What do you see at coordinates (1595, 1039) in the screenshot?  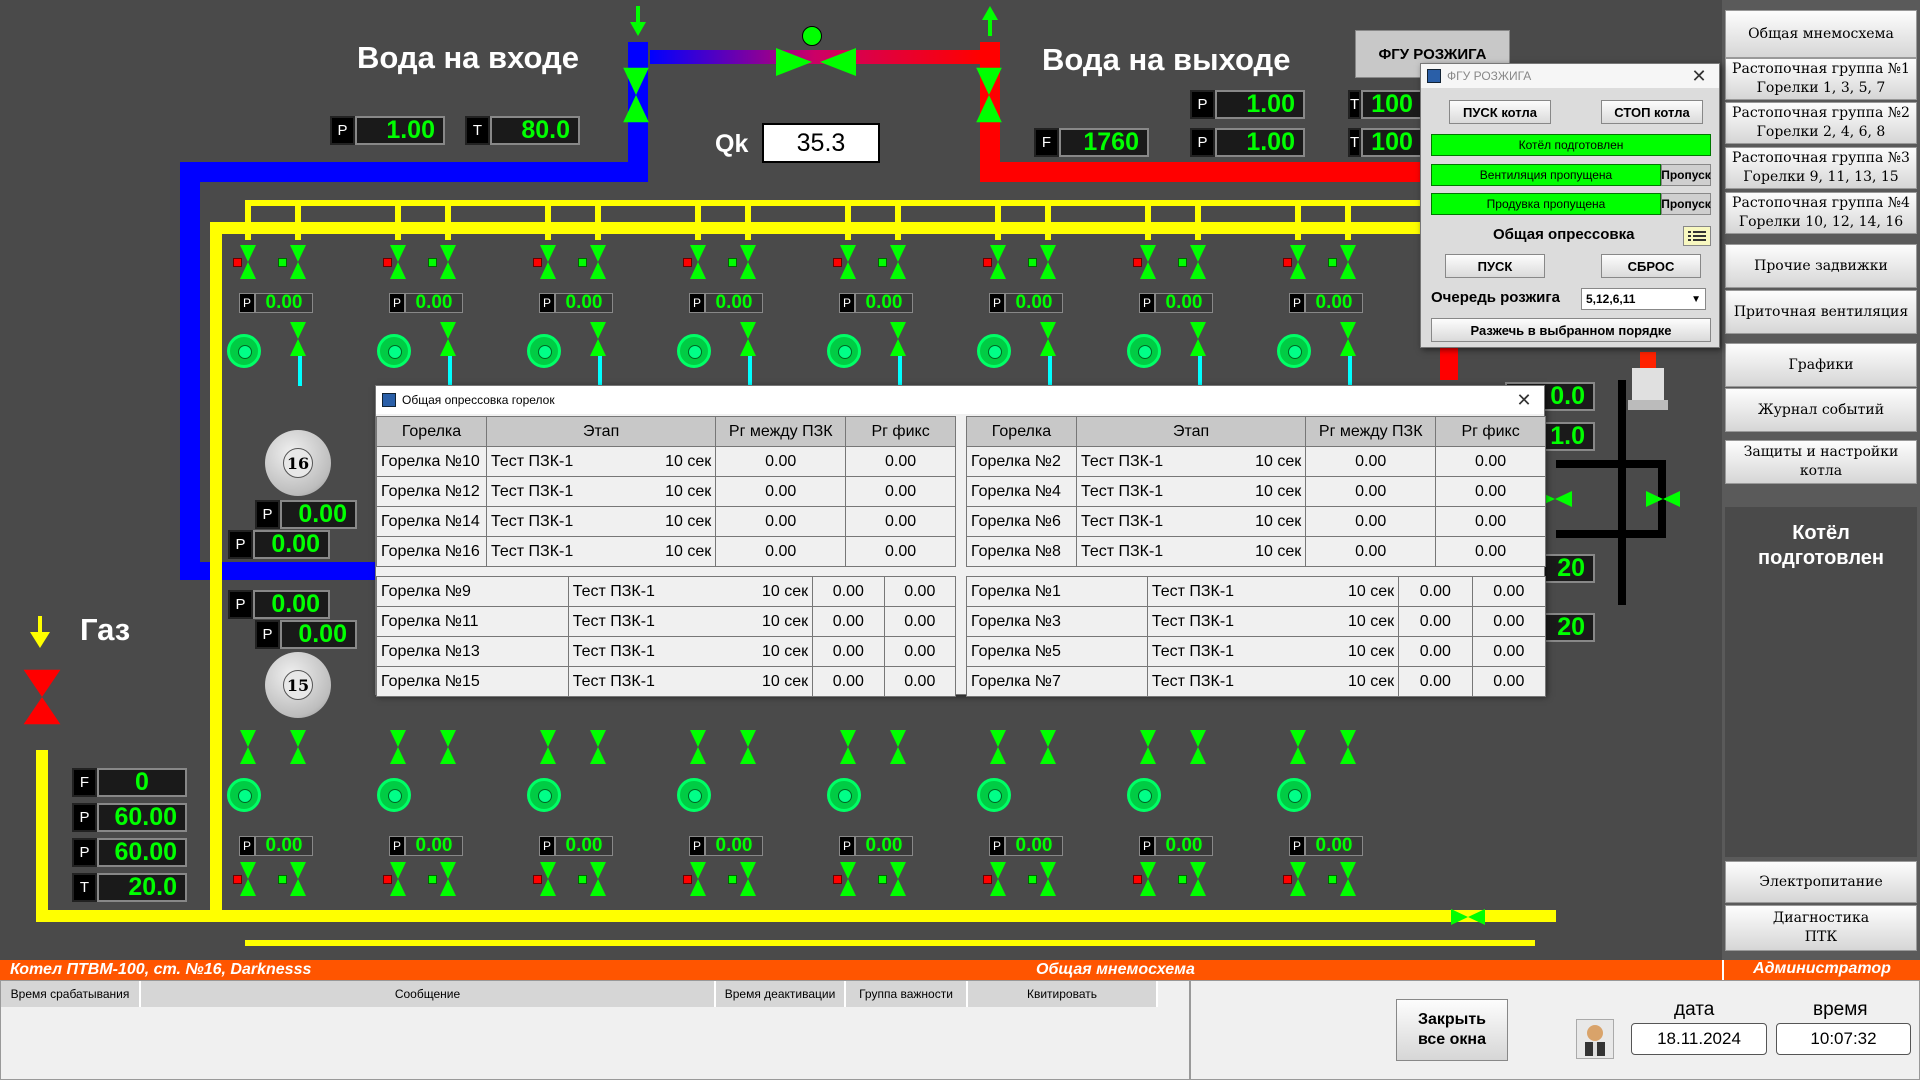 I see `user-icon` at bounding box center [1595, 1039].